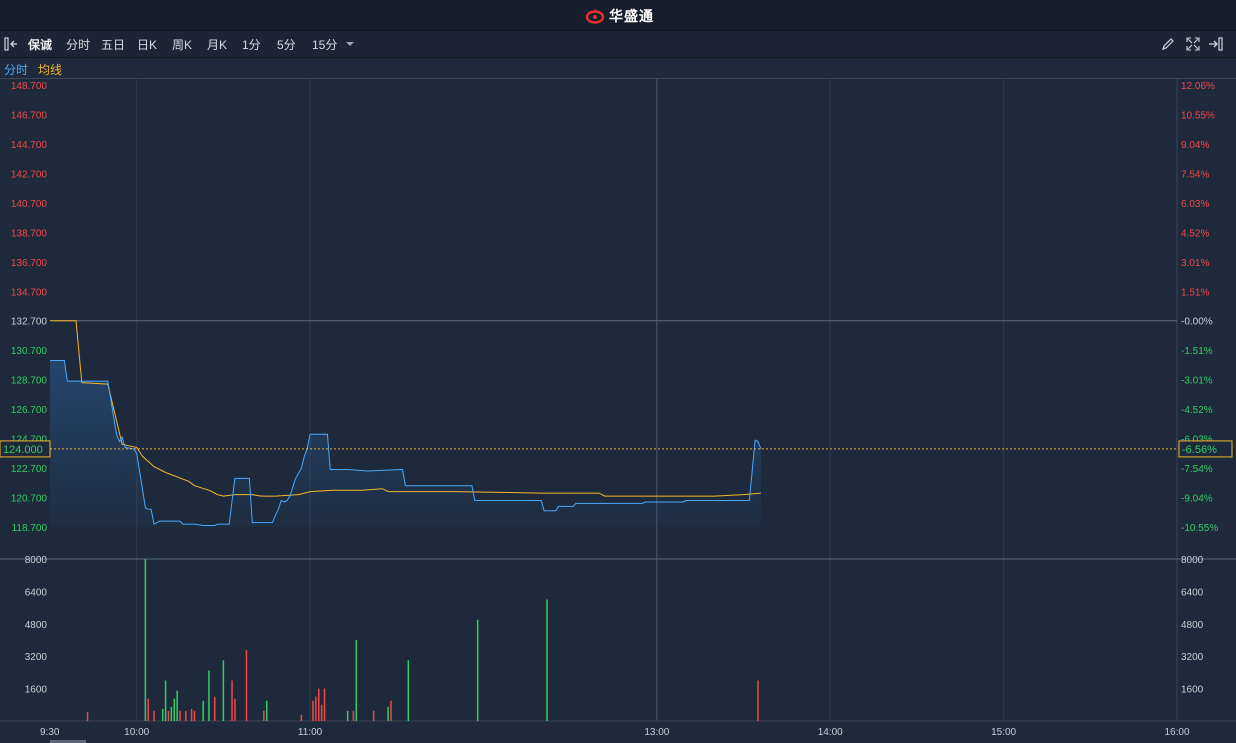 Image resolution: width=1236 pixels, height=743 pixels. I want to click on time-tick-label: 16:00, so click(1176, 732).